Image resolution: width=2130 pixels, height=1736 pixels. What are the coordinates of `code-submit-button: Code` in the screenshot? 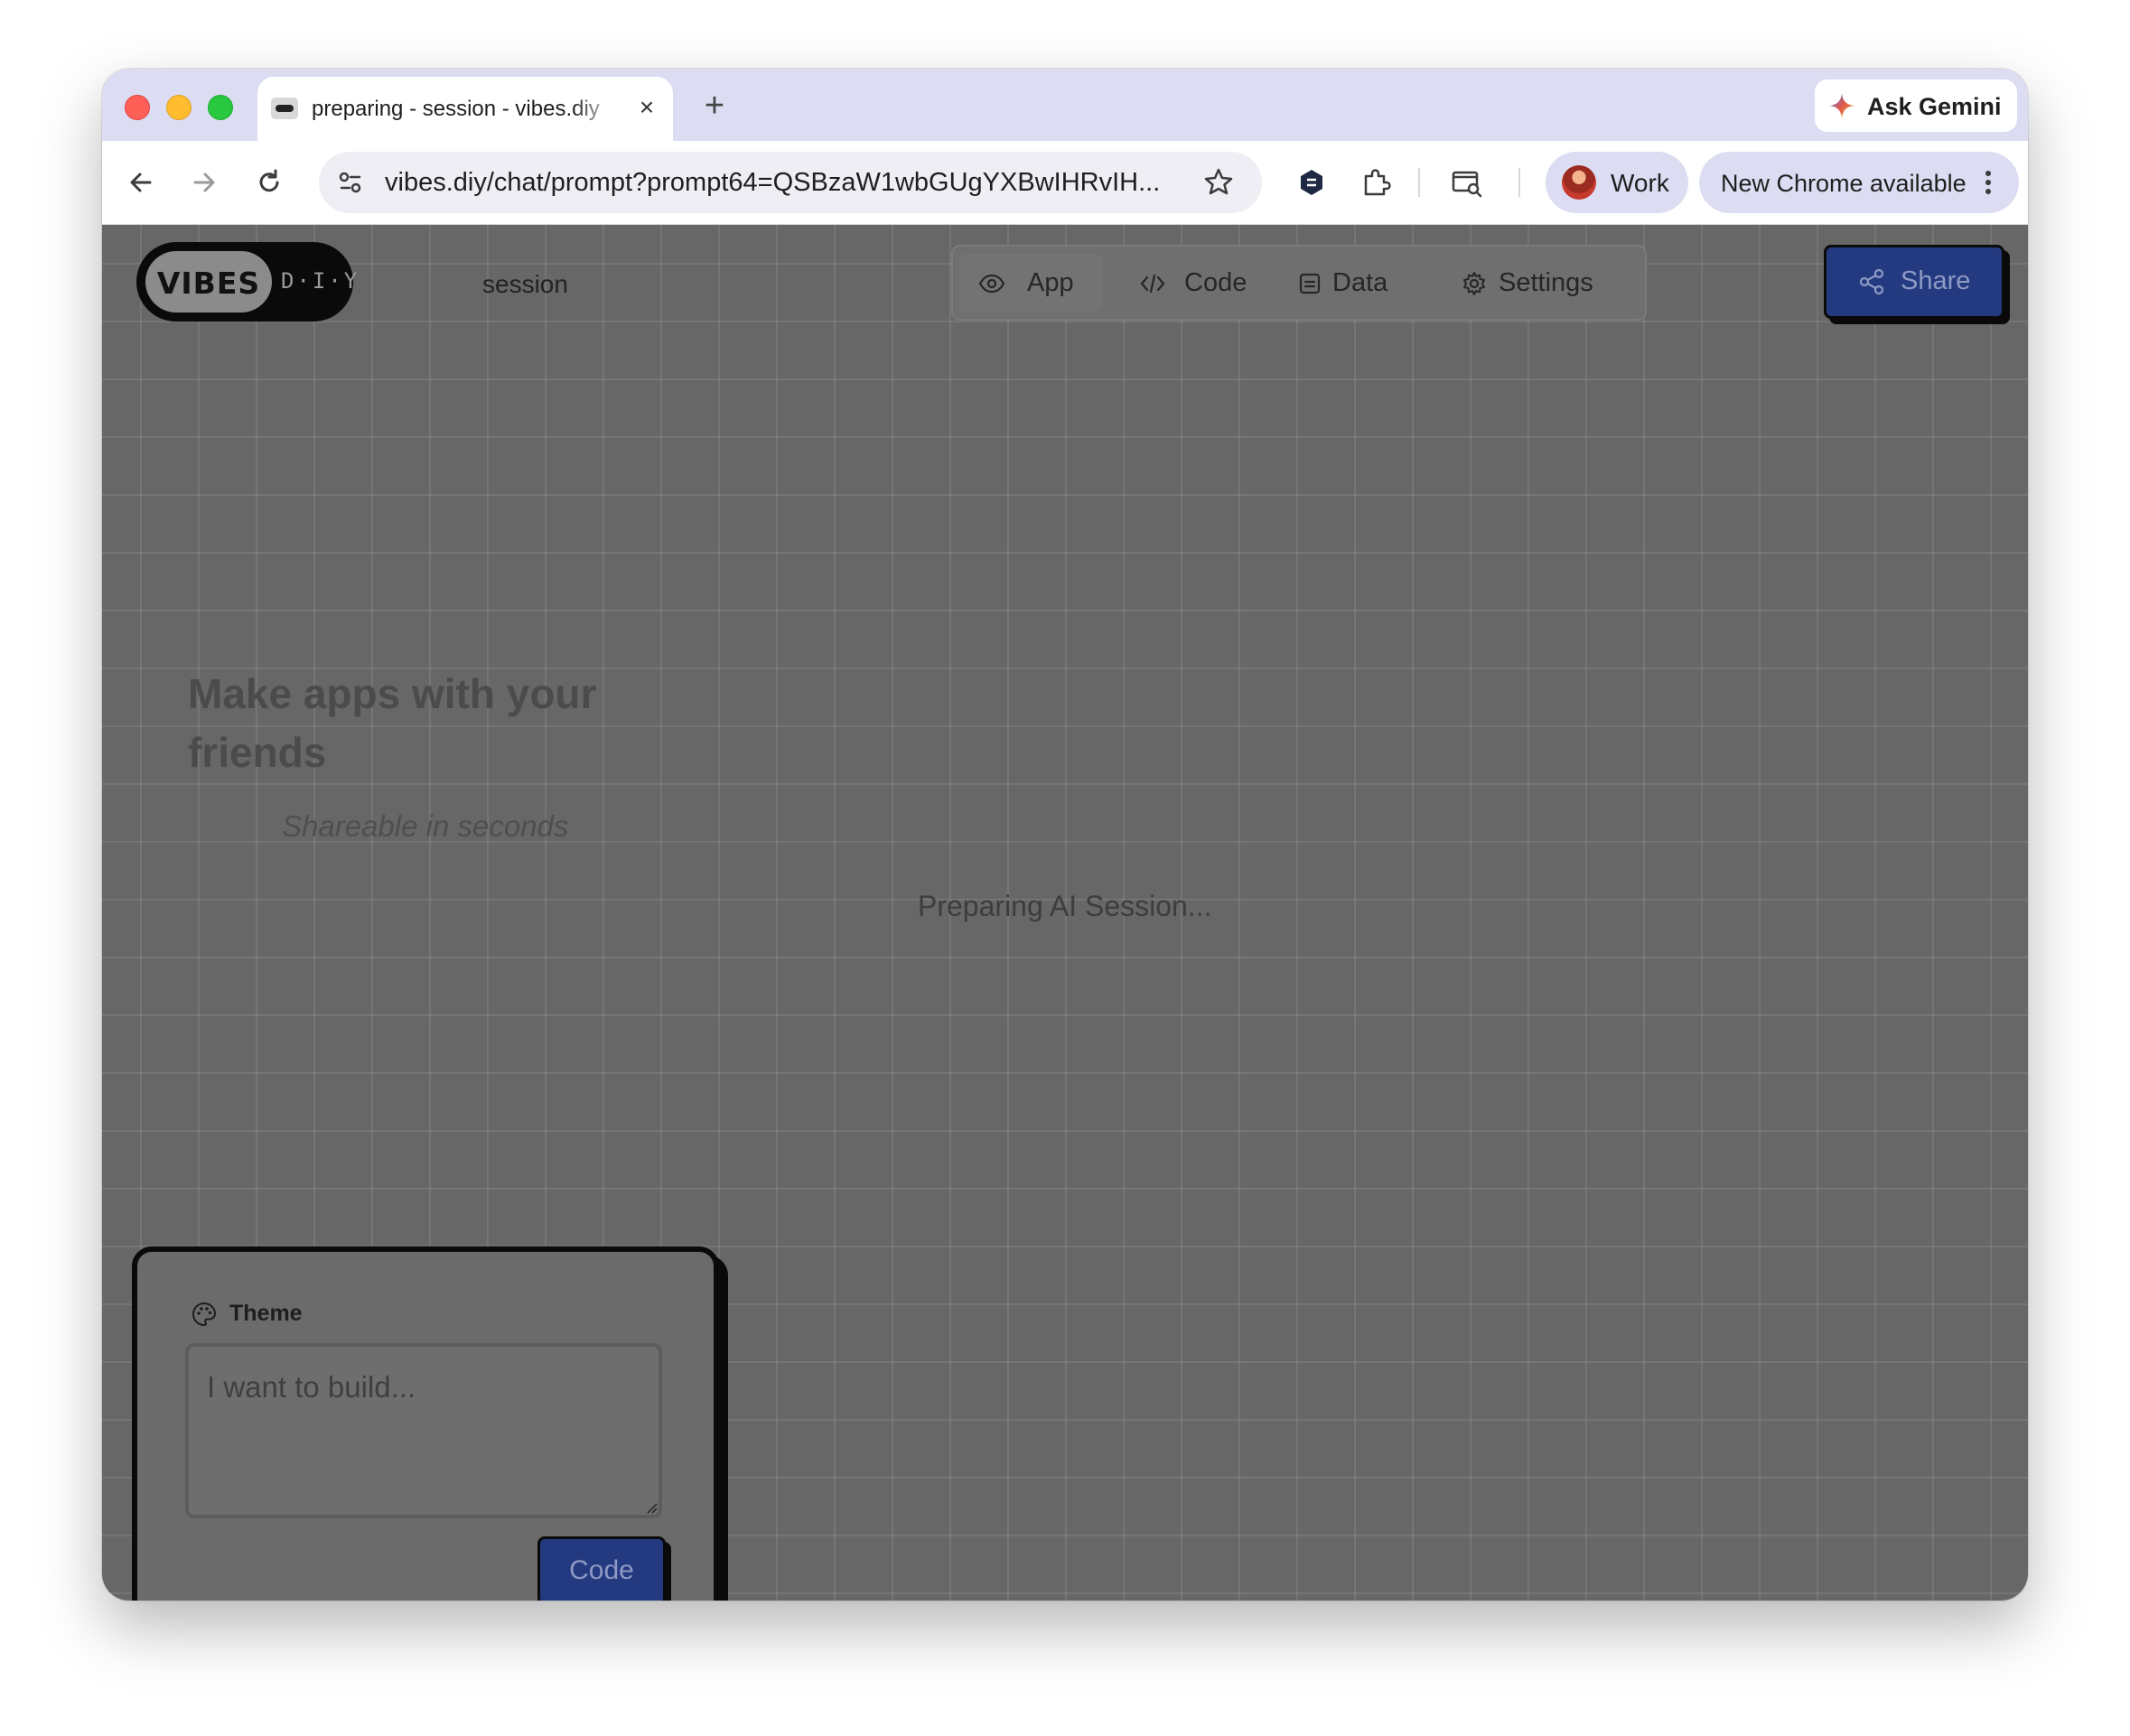 It's located at (602, 1568).